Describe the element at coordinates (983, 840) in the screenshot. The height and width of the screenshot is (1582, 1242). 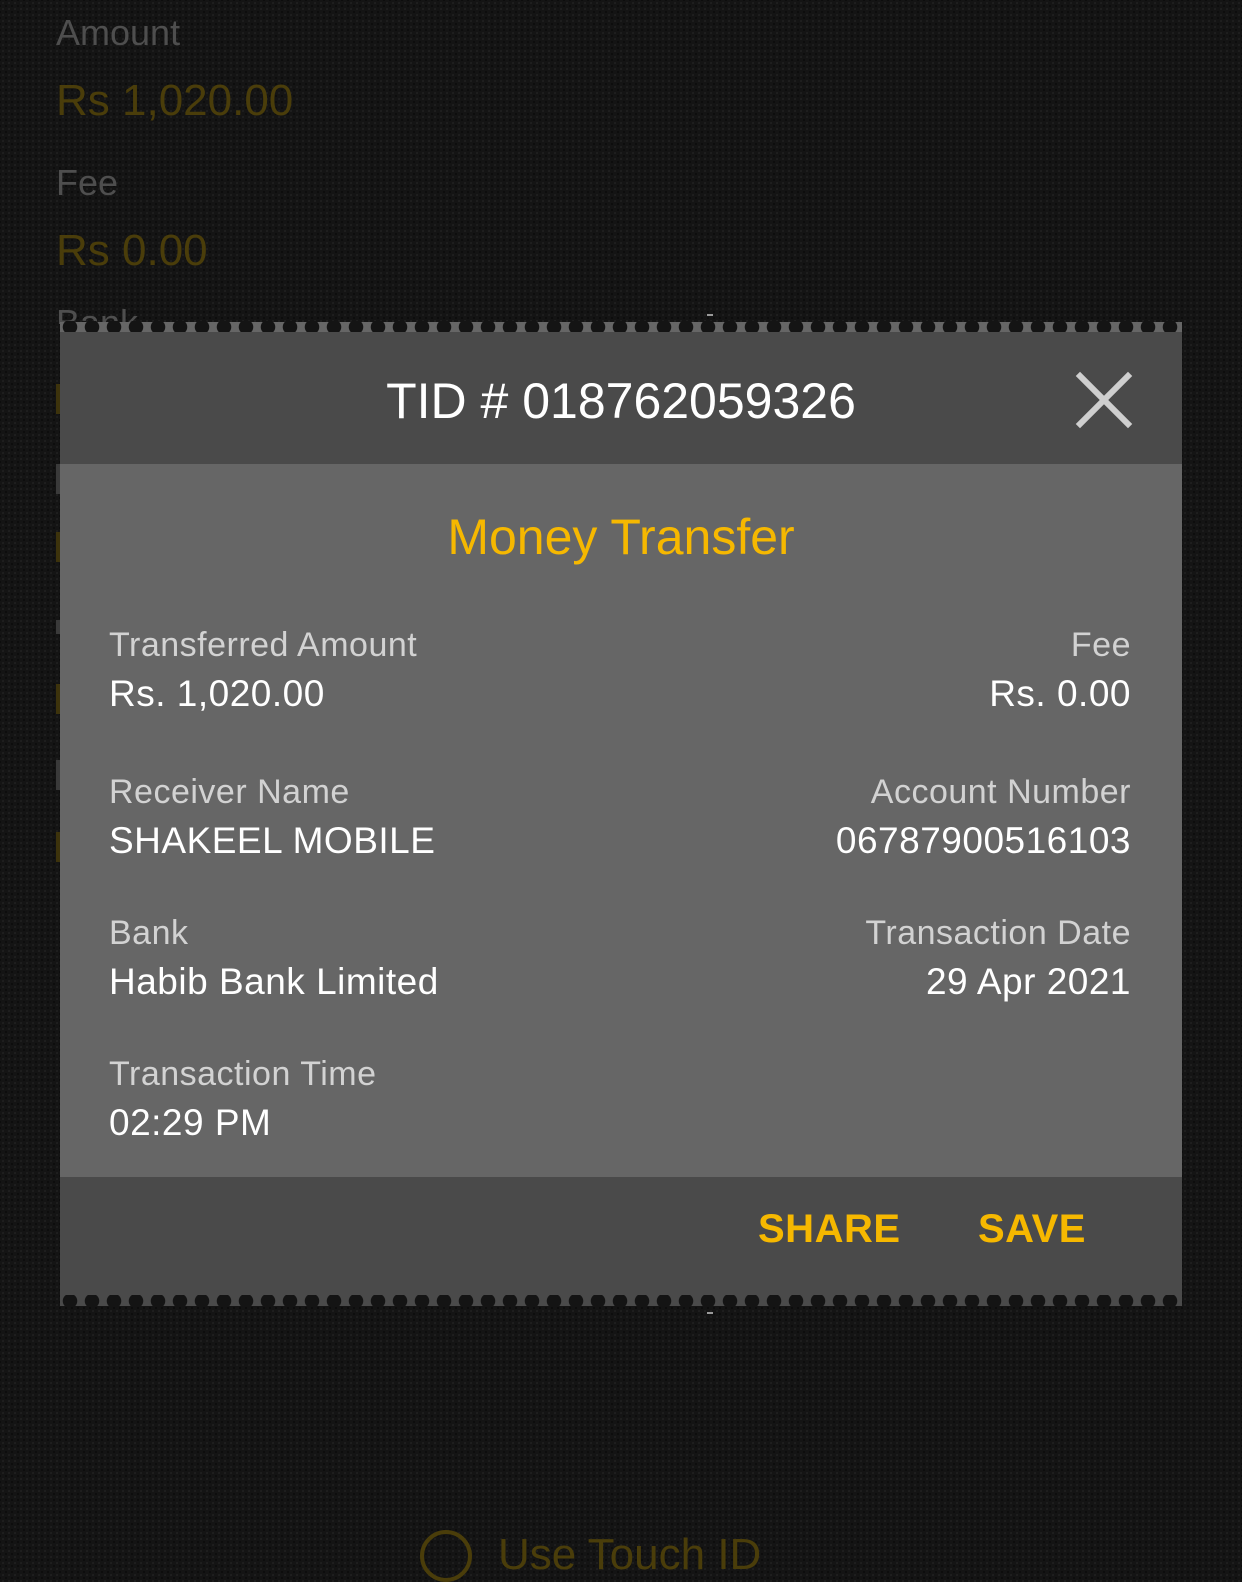
I see `account-number-value: 06787900516103` at that location.